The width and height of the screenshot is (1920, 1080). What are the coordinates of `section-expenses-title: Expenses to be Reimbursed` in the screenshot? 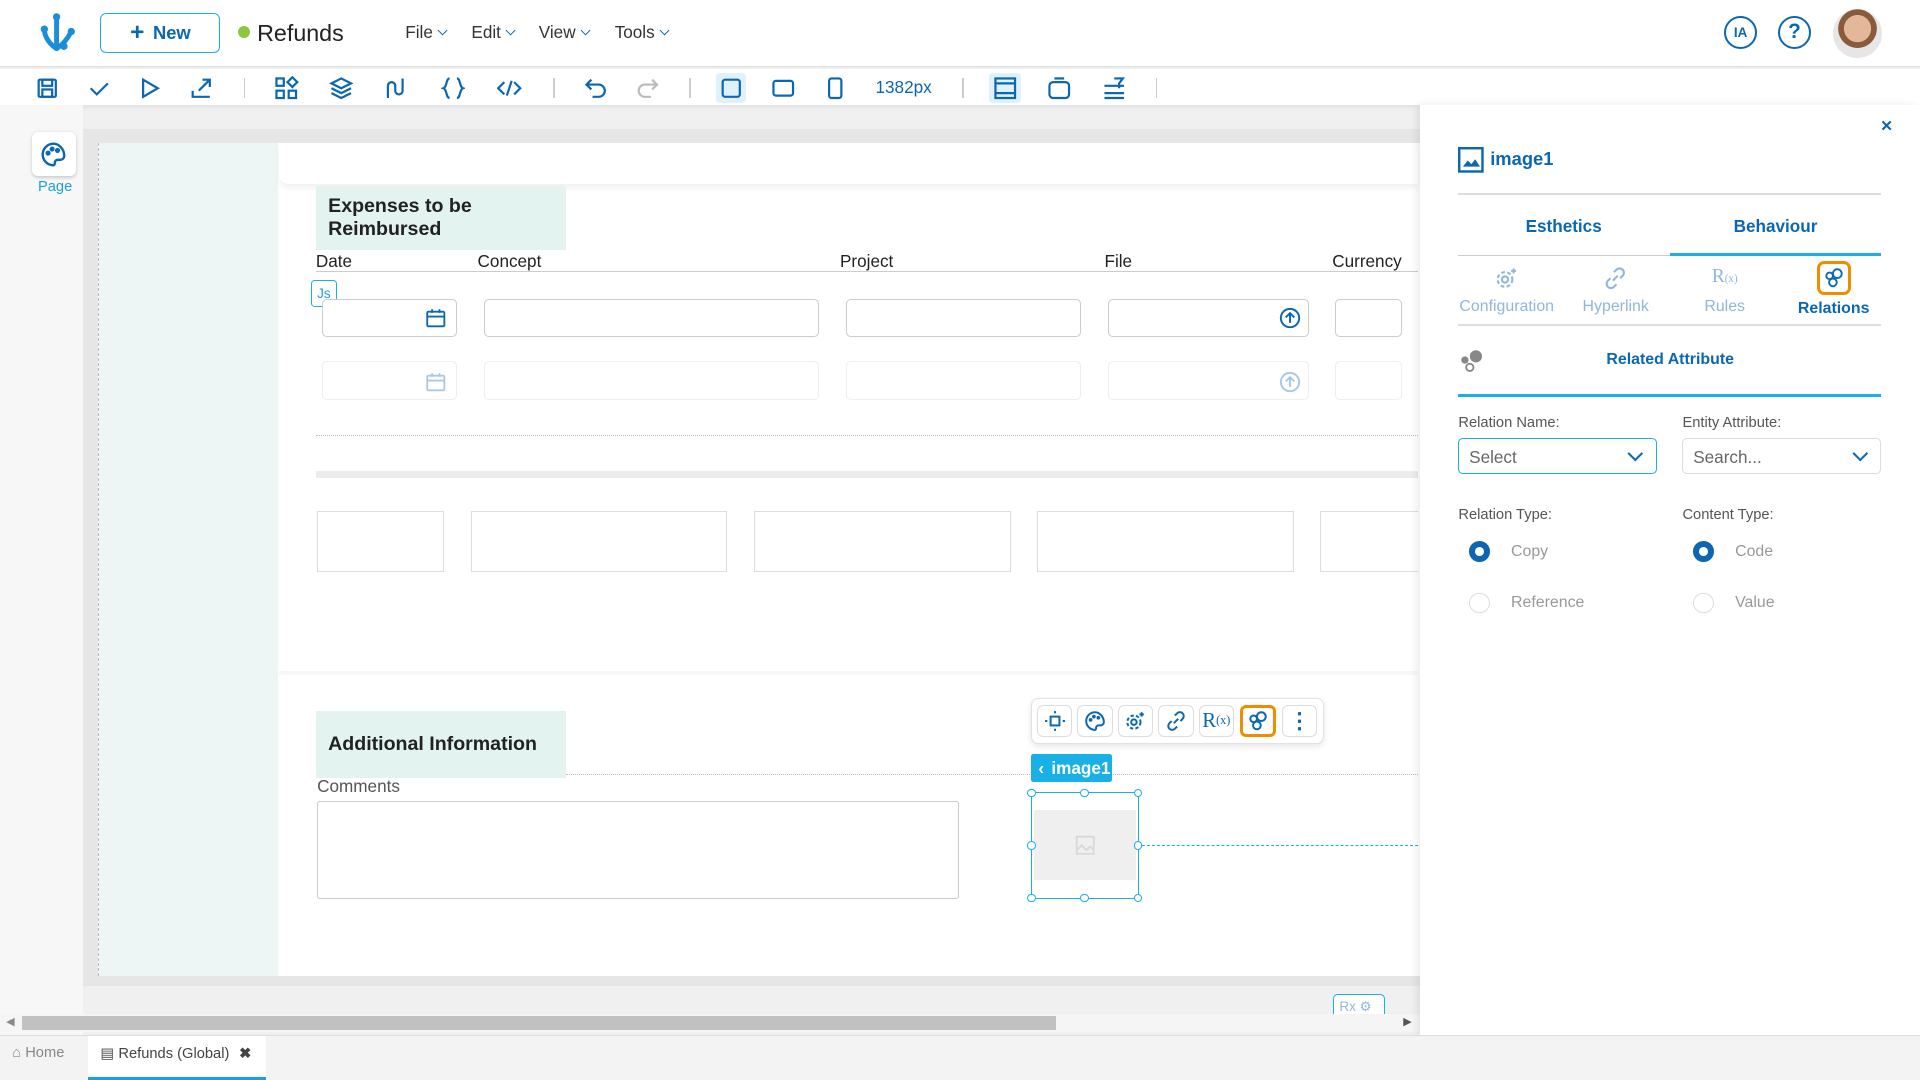 It's located at (440, 218).